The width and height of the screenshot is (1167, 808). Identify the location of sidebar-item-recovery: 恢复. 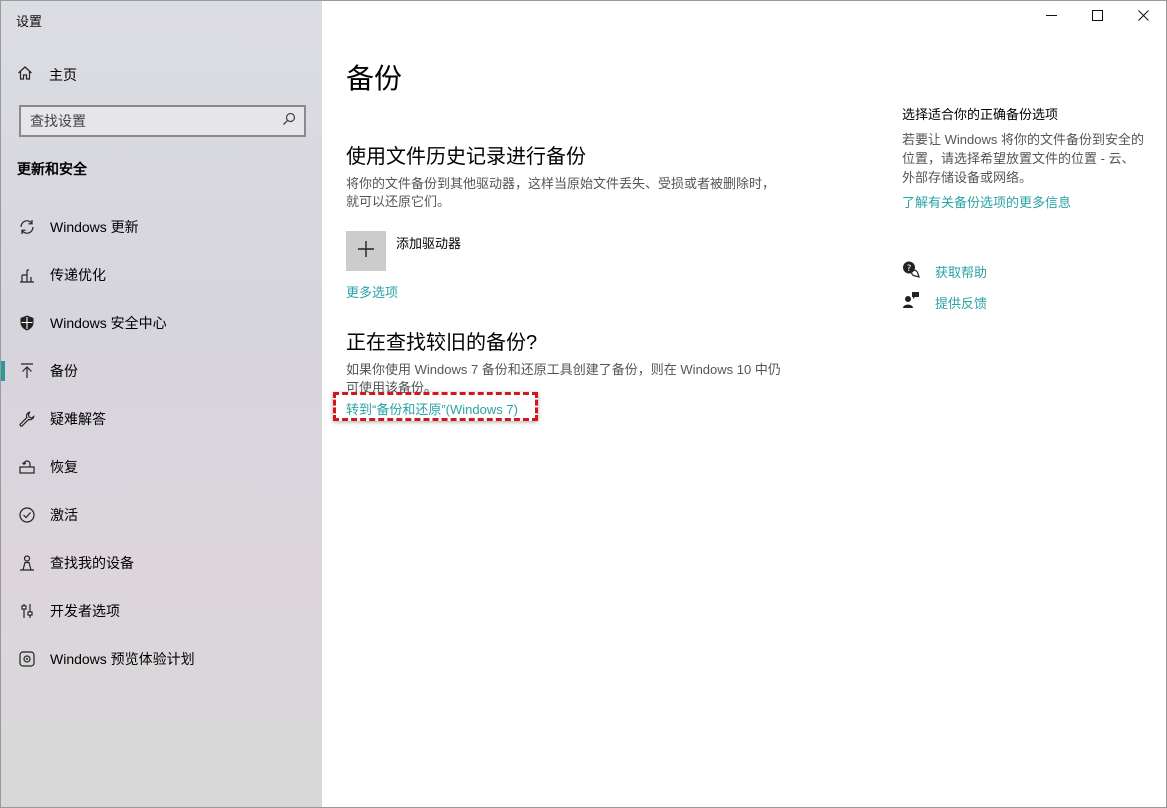
(161, 467).